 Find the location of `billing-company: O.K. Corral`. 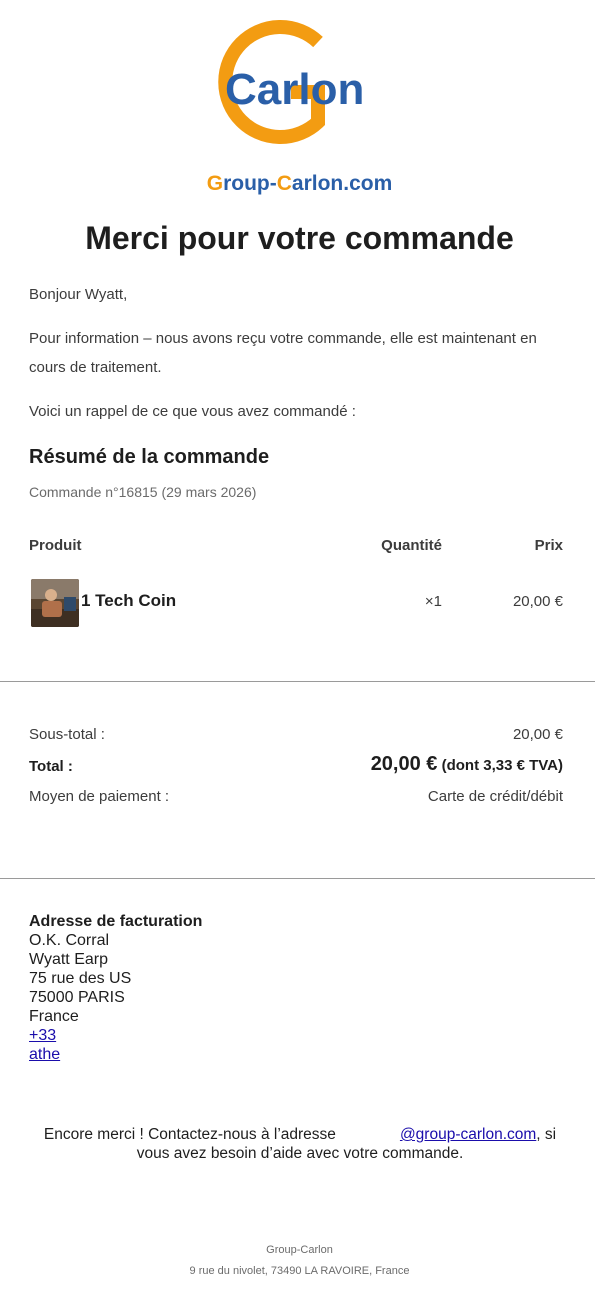

billing-company: O.K. Corral is located at coordinates (69, 940).